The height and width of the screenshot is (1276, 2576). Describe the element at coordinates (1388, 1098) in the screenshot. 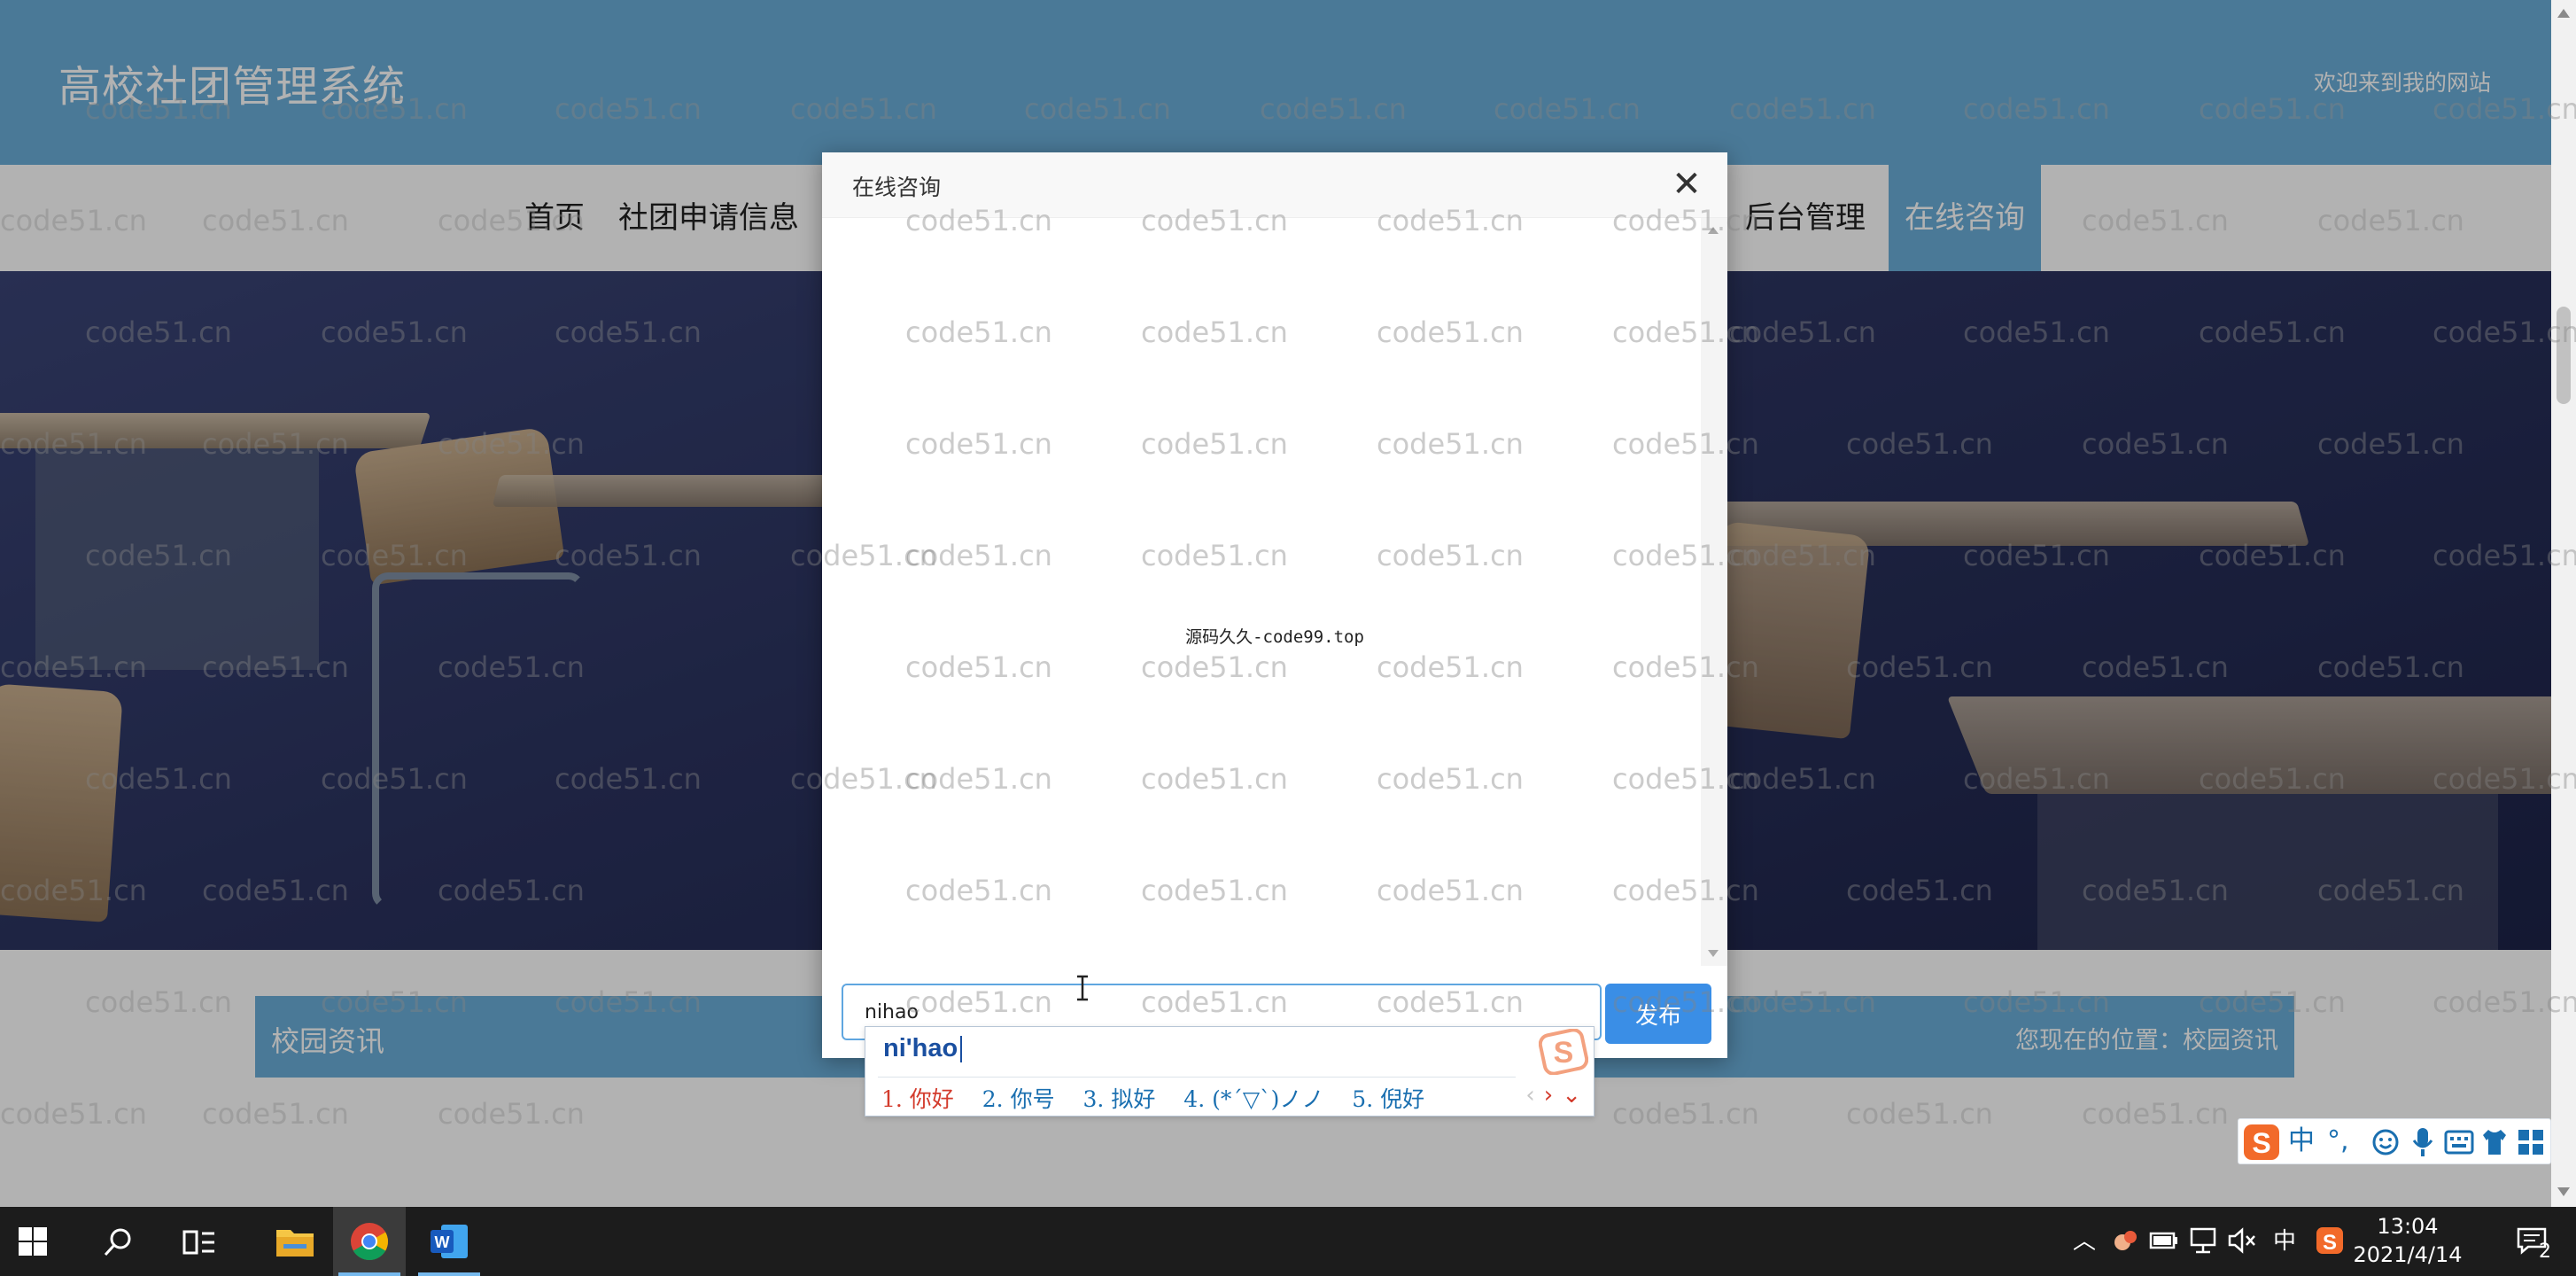

I see `ime-candidate: 5. 倪好` at that location.